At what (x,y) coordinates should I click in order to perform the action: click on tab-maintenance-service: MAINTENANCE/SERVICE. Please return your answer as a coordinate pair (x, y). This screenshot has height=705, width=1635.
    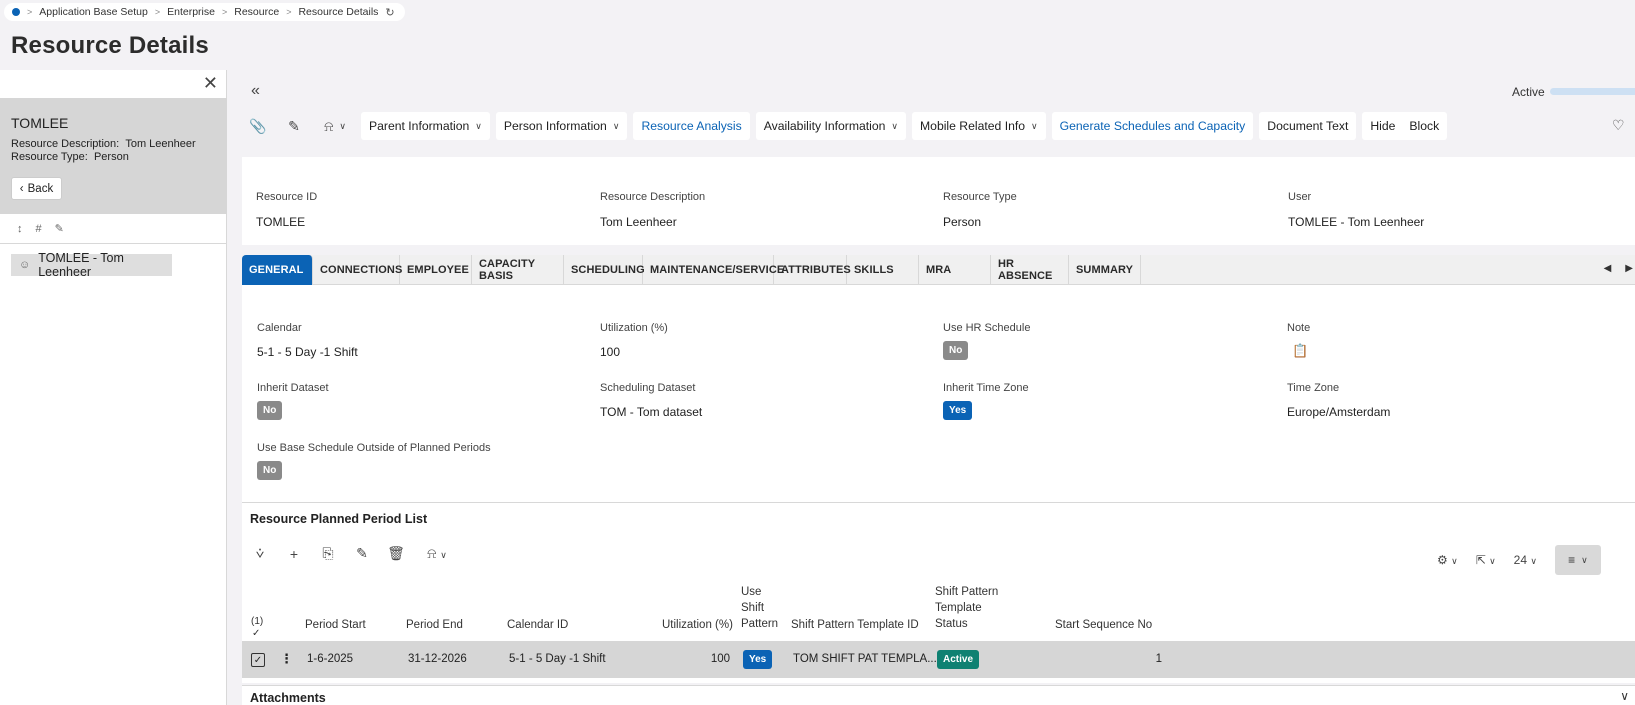
    Looking at the image, I should click on (713, 270).